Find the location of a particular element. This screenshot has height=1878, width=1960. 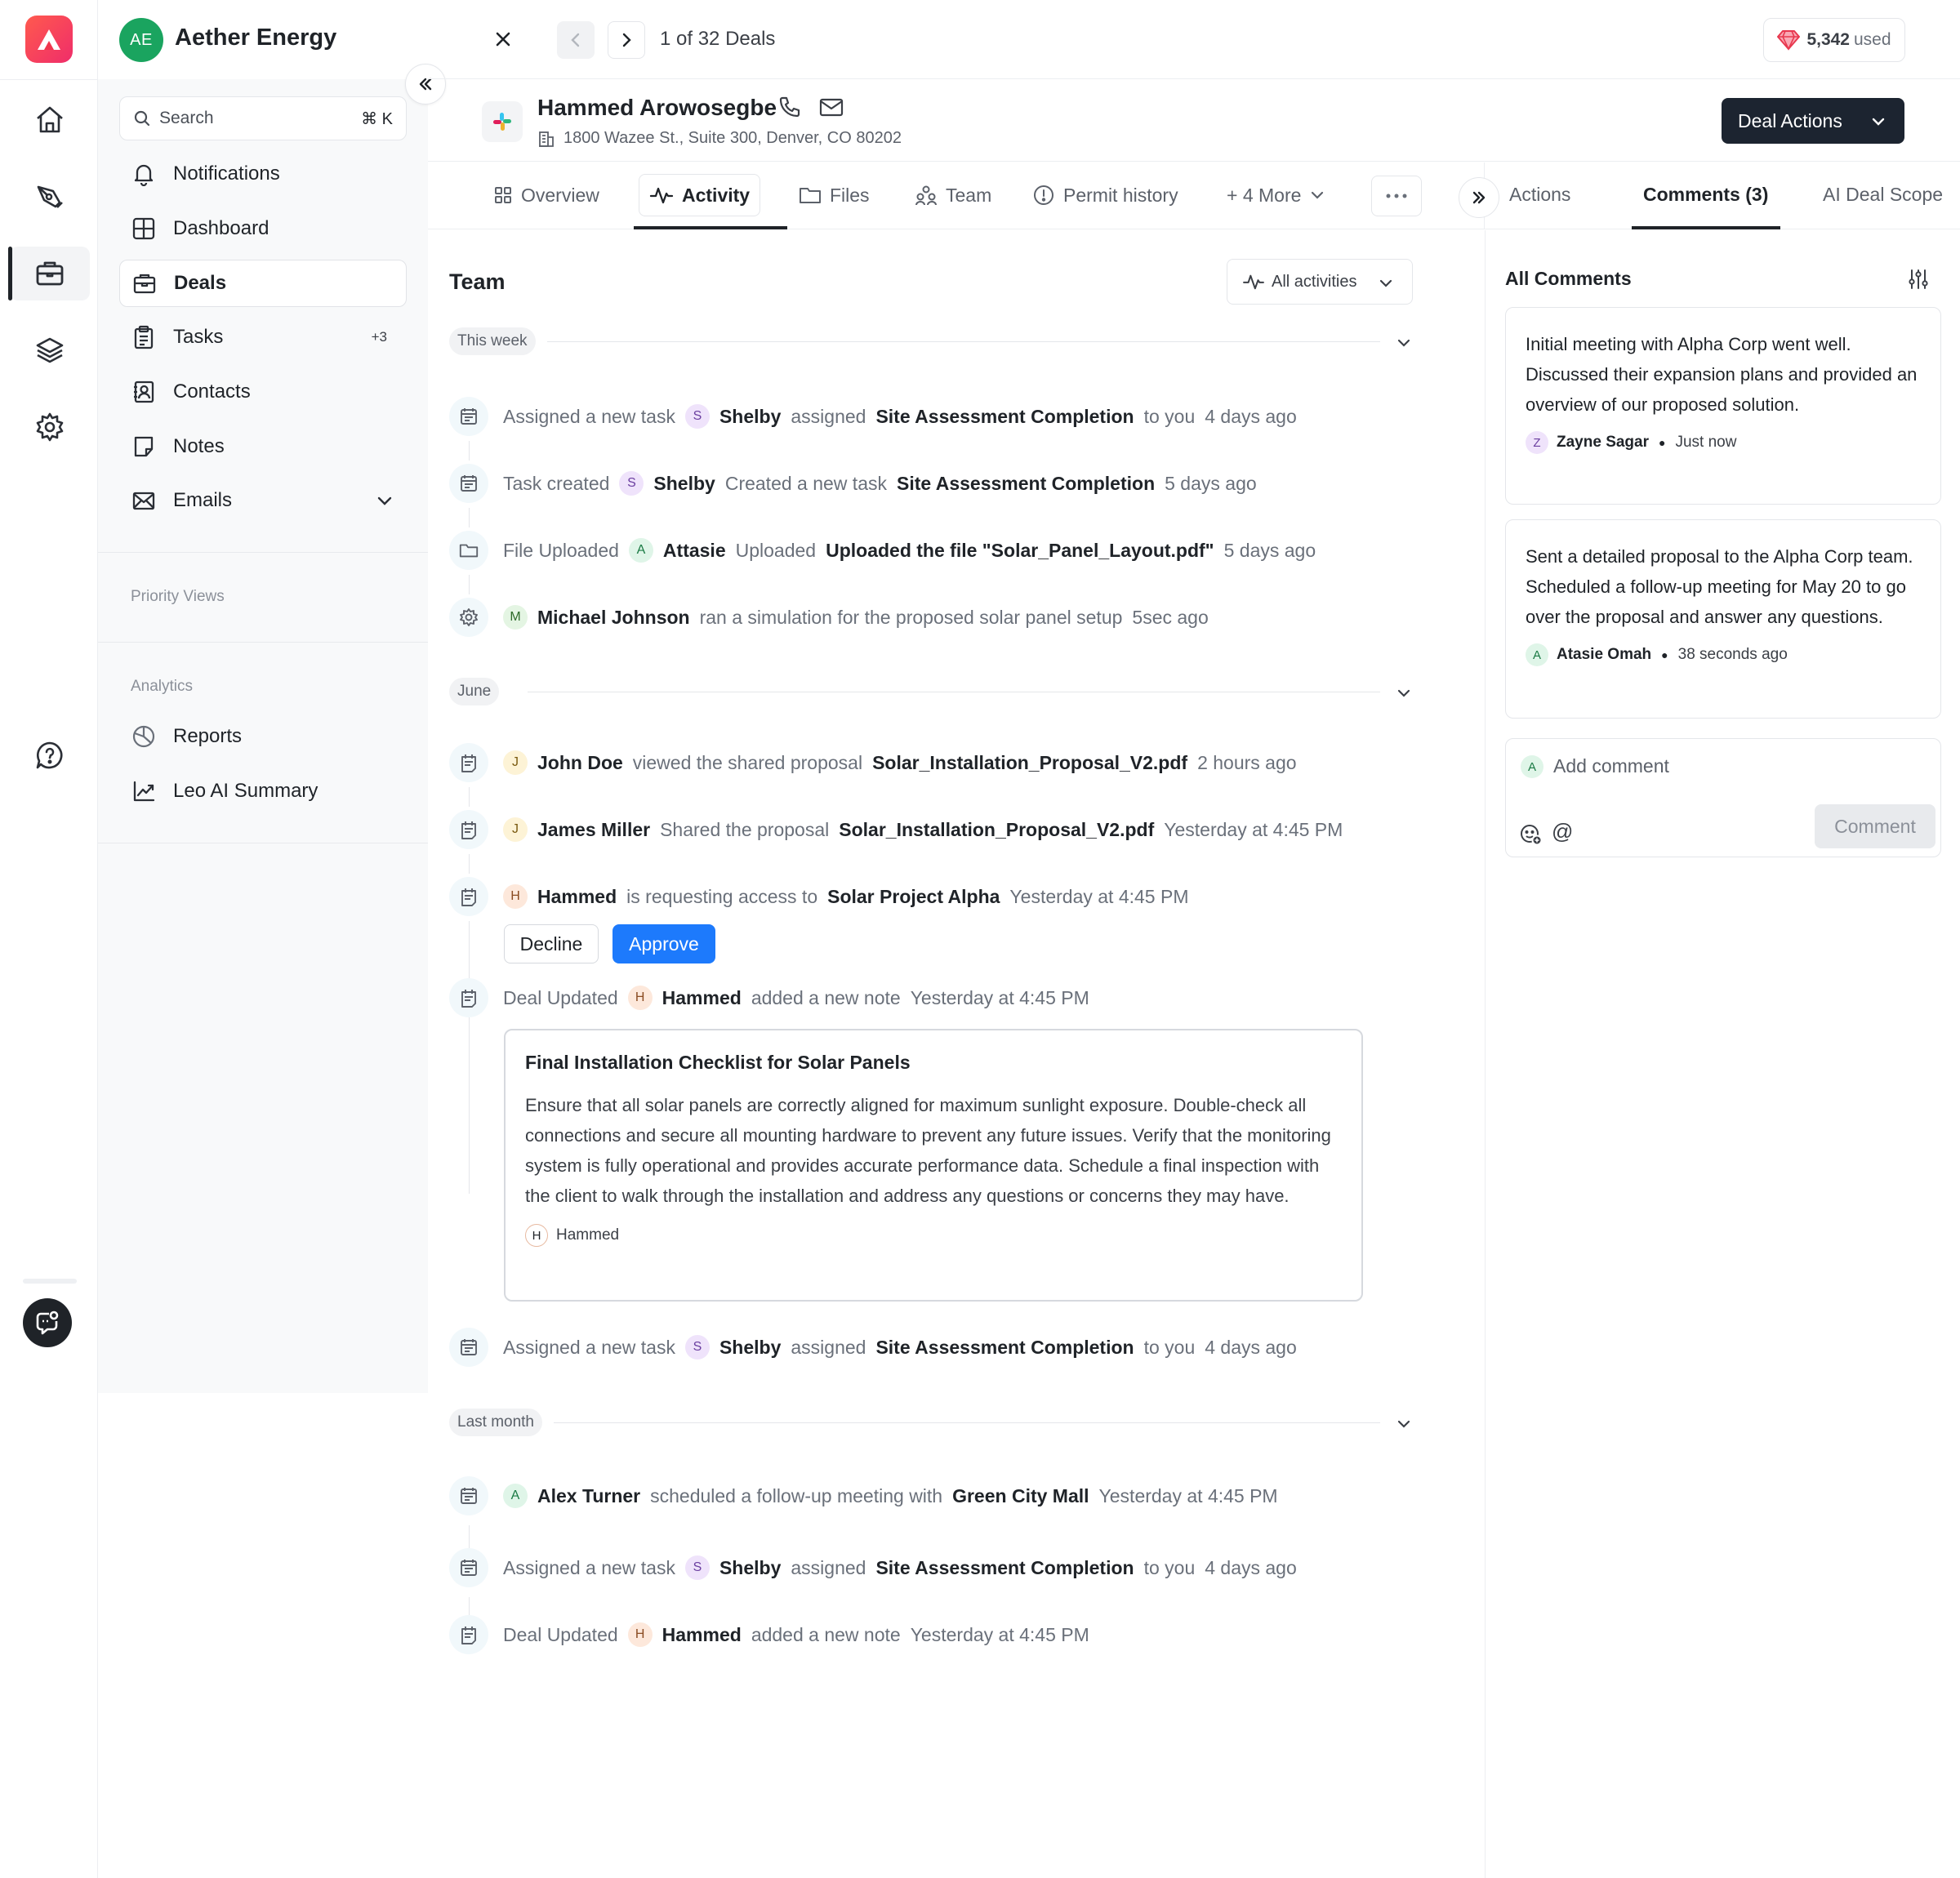

help-chat-icon is located at coordinates (50, 755).